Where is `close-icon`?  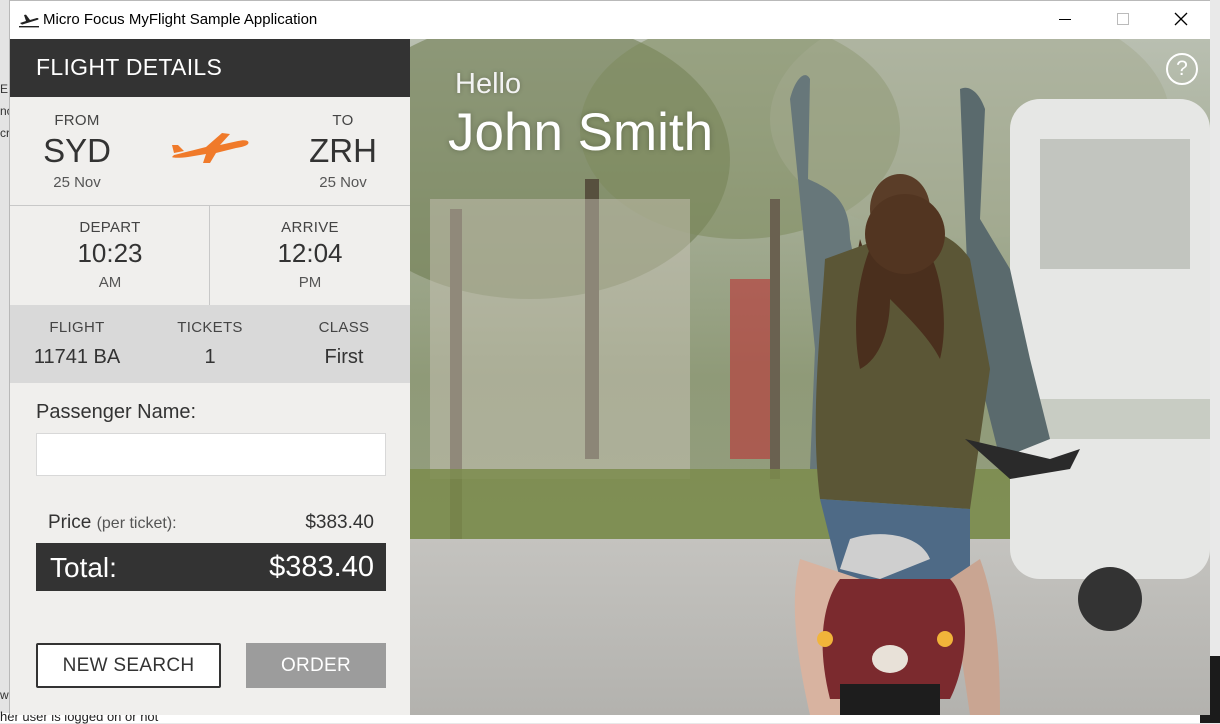 close-icon is located at coordinates (1181, 19).